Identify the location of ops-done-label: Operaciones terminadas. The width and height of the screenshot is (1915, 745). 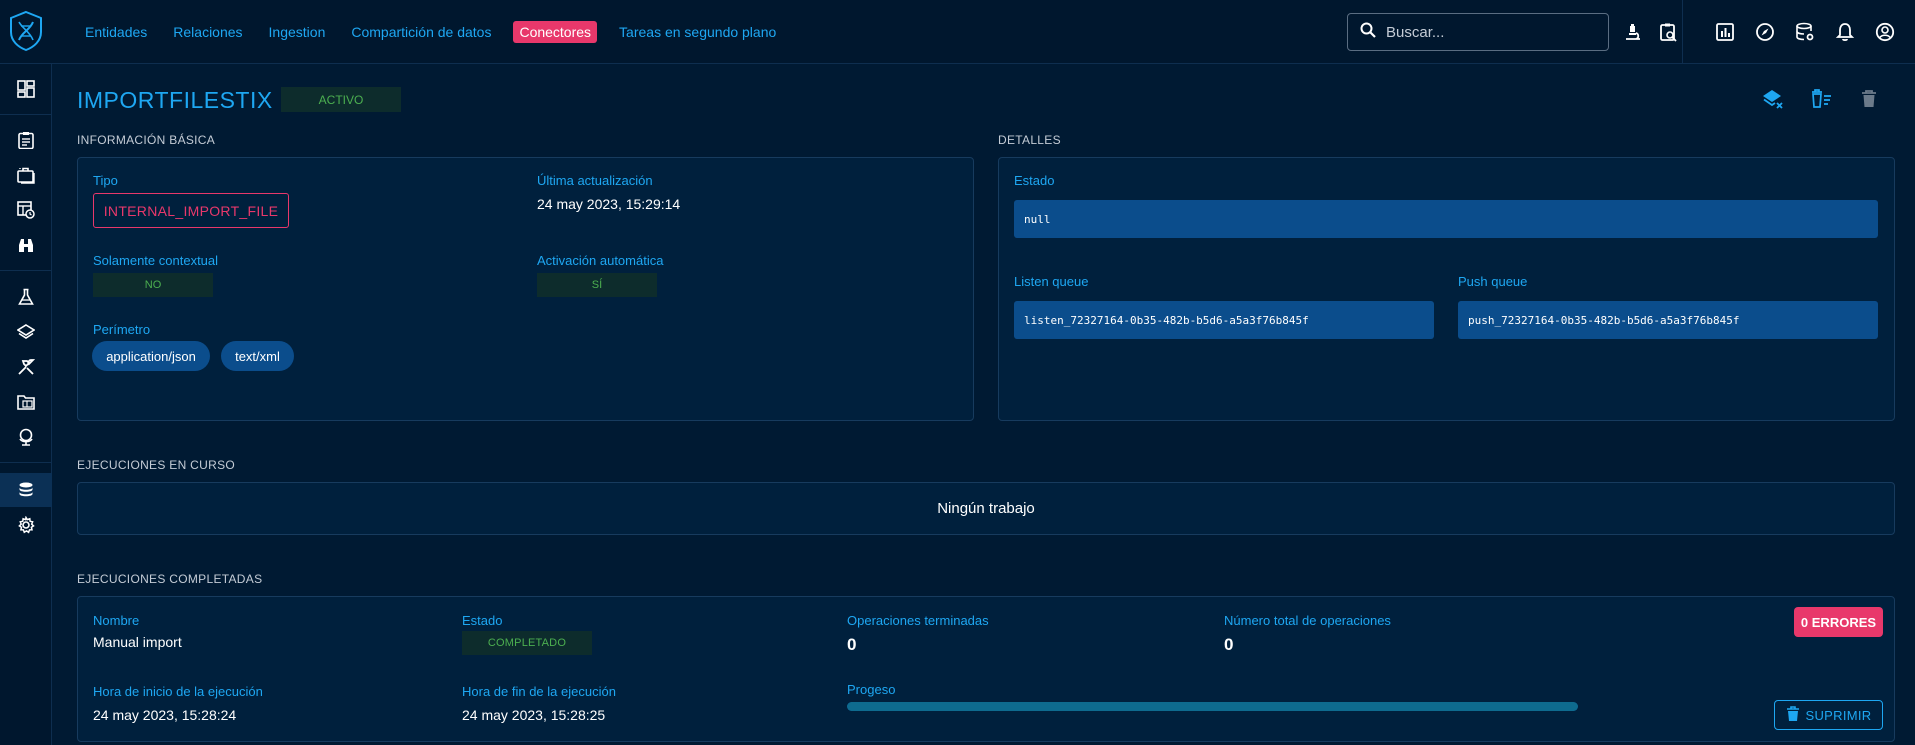
(918, 620).